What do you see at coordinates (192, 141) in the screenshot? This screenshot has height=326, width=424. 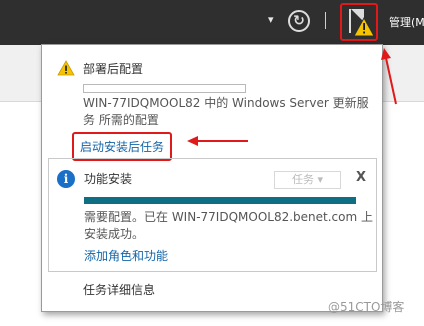 I see `arrow-to-link-head` at bounding box center [192, 141].